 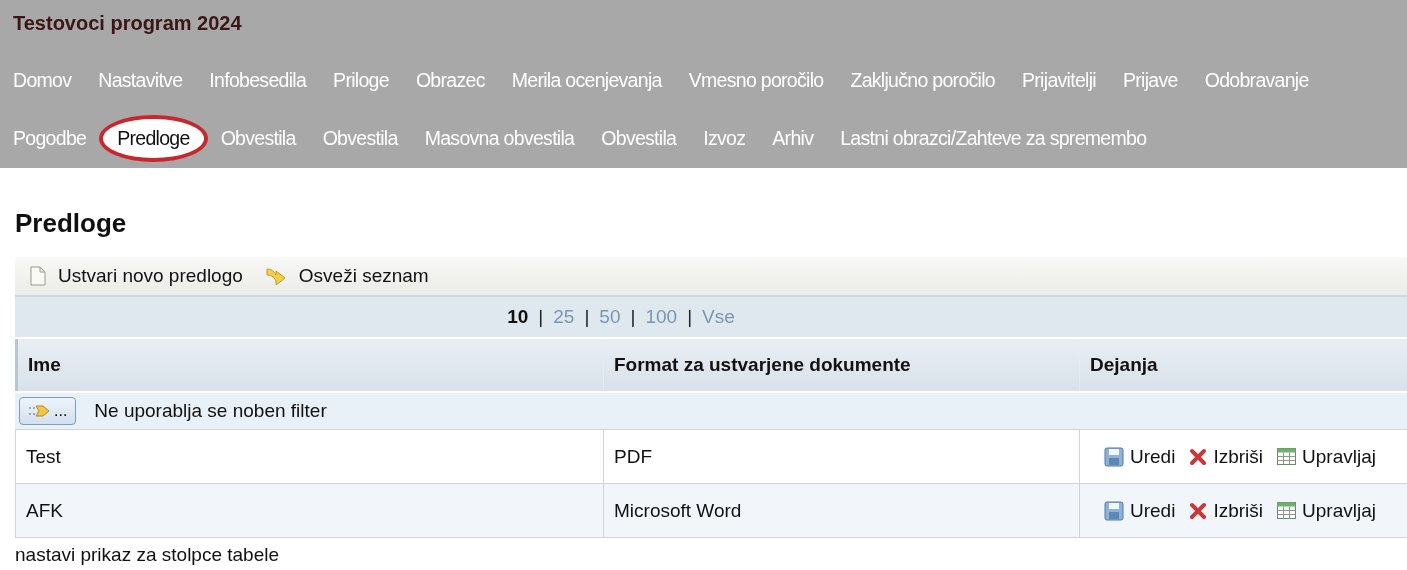 What do you see at coordinates (38, 276) in the screenshot?
I see `document-icon` at bounding box center [38, 276].